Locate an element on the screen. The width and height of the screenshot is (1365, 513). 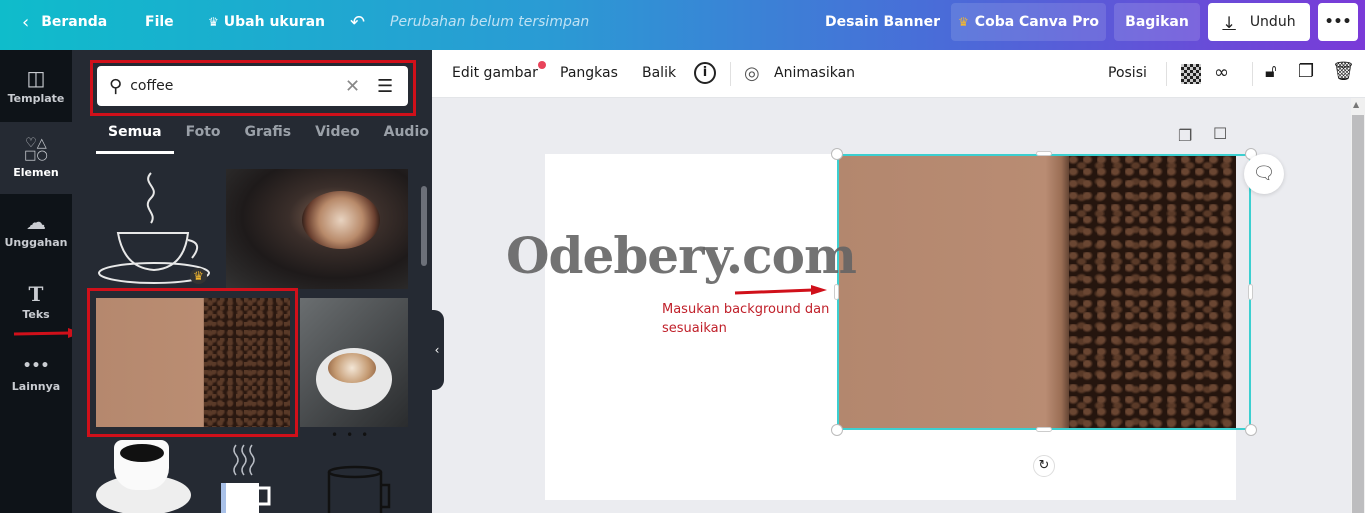
tab-audio: Audio is located at coordinates (406, 136).